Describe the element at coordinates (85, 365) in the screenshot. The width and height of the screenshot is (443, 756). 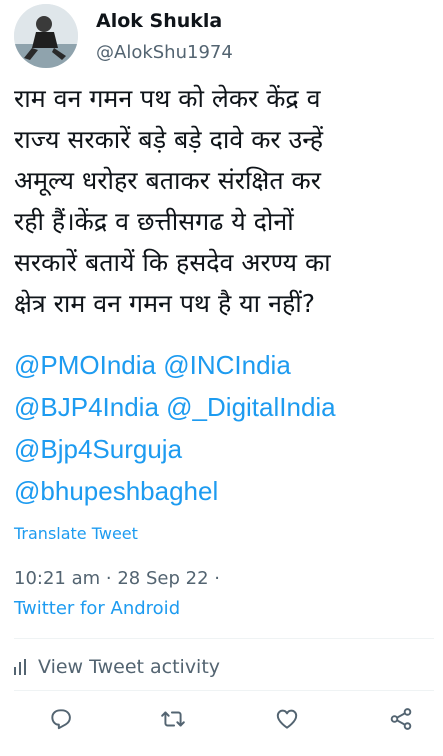
I see `mention-link: @PMOIndia` at that location.